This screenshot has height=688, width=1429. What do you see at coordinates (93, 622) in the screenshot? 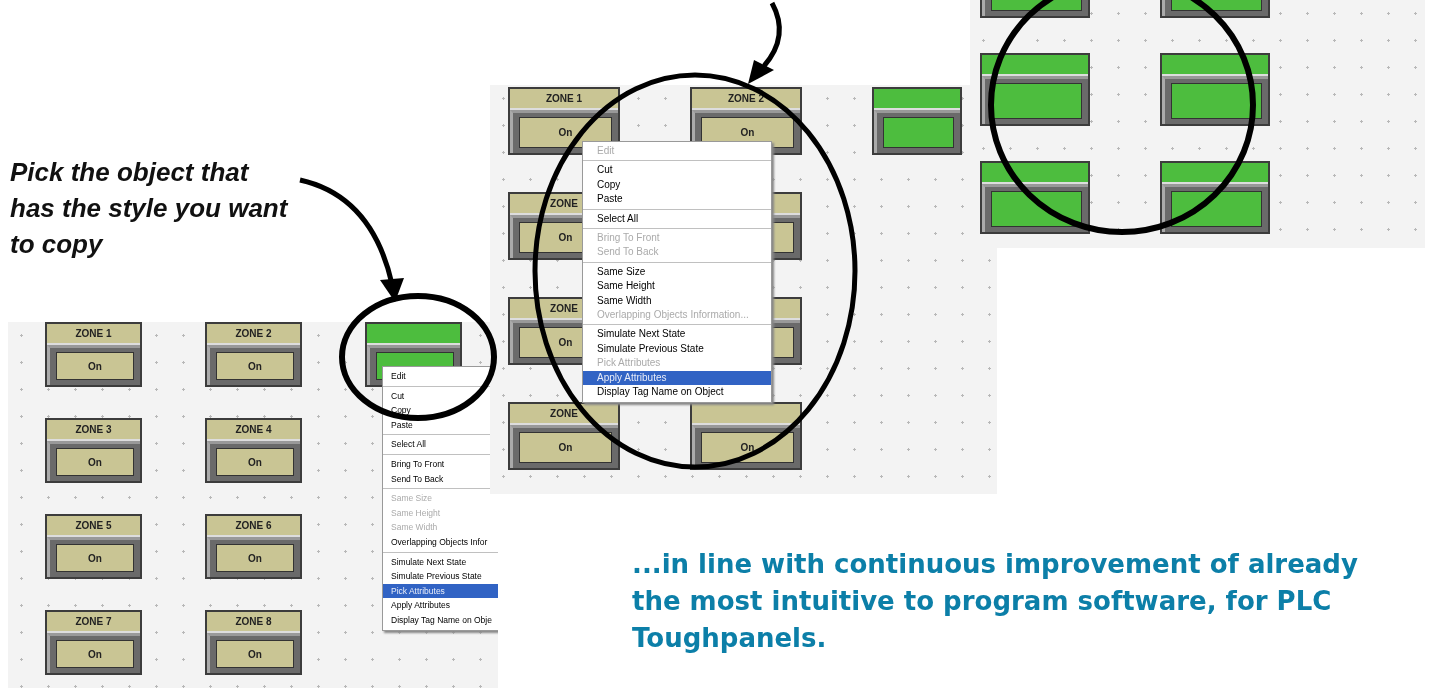
I see `button-title-bar: ZONE 7` at bounding box center [93, 622].